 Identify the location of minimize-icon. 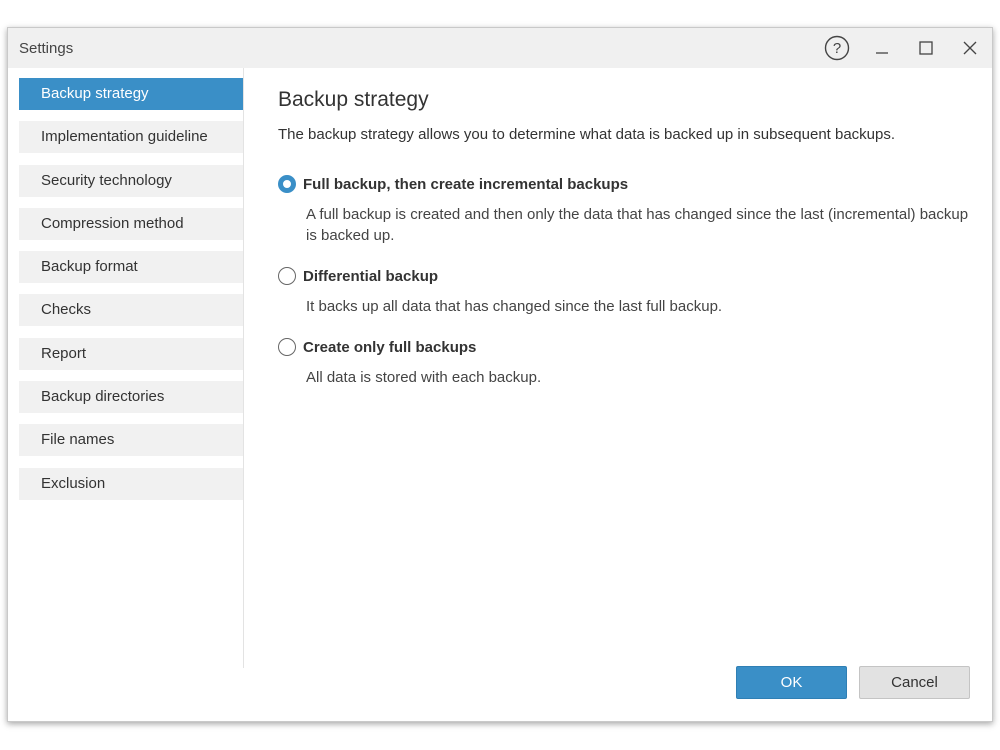
(882, 53).